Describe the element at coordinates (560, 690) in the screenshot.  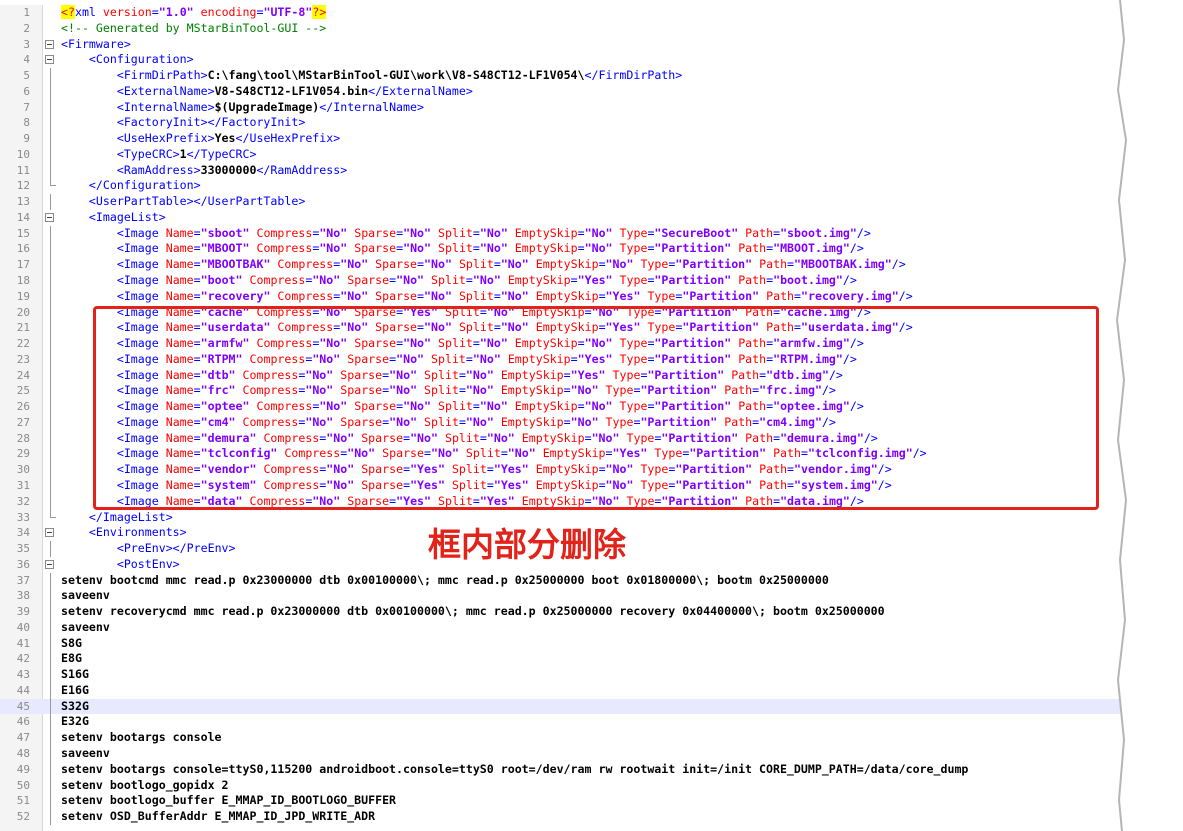
I see `code-line: 44 E16G` at that location.